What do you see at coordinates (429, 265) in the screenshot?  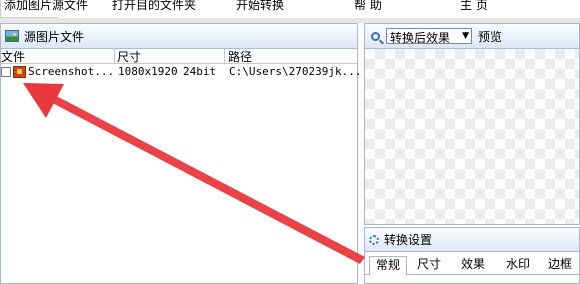 I see `tab-size: 尺寸` at bounding box center [429, 265].